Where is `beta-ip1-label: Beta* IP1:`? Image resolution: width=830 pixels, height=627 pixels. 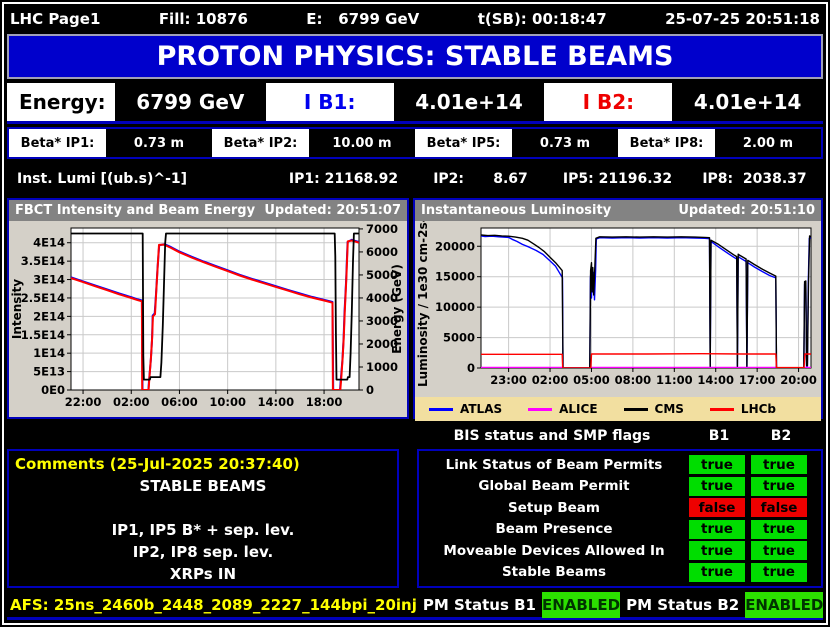
beta-ip1-label: Beta* IP1: is located at coordinates (57, 143).